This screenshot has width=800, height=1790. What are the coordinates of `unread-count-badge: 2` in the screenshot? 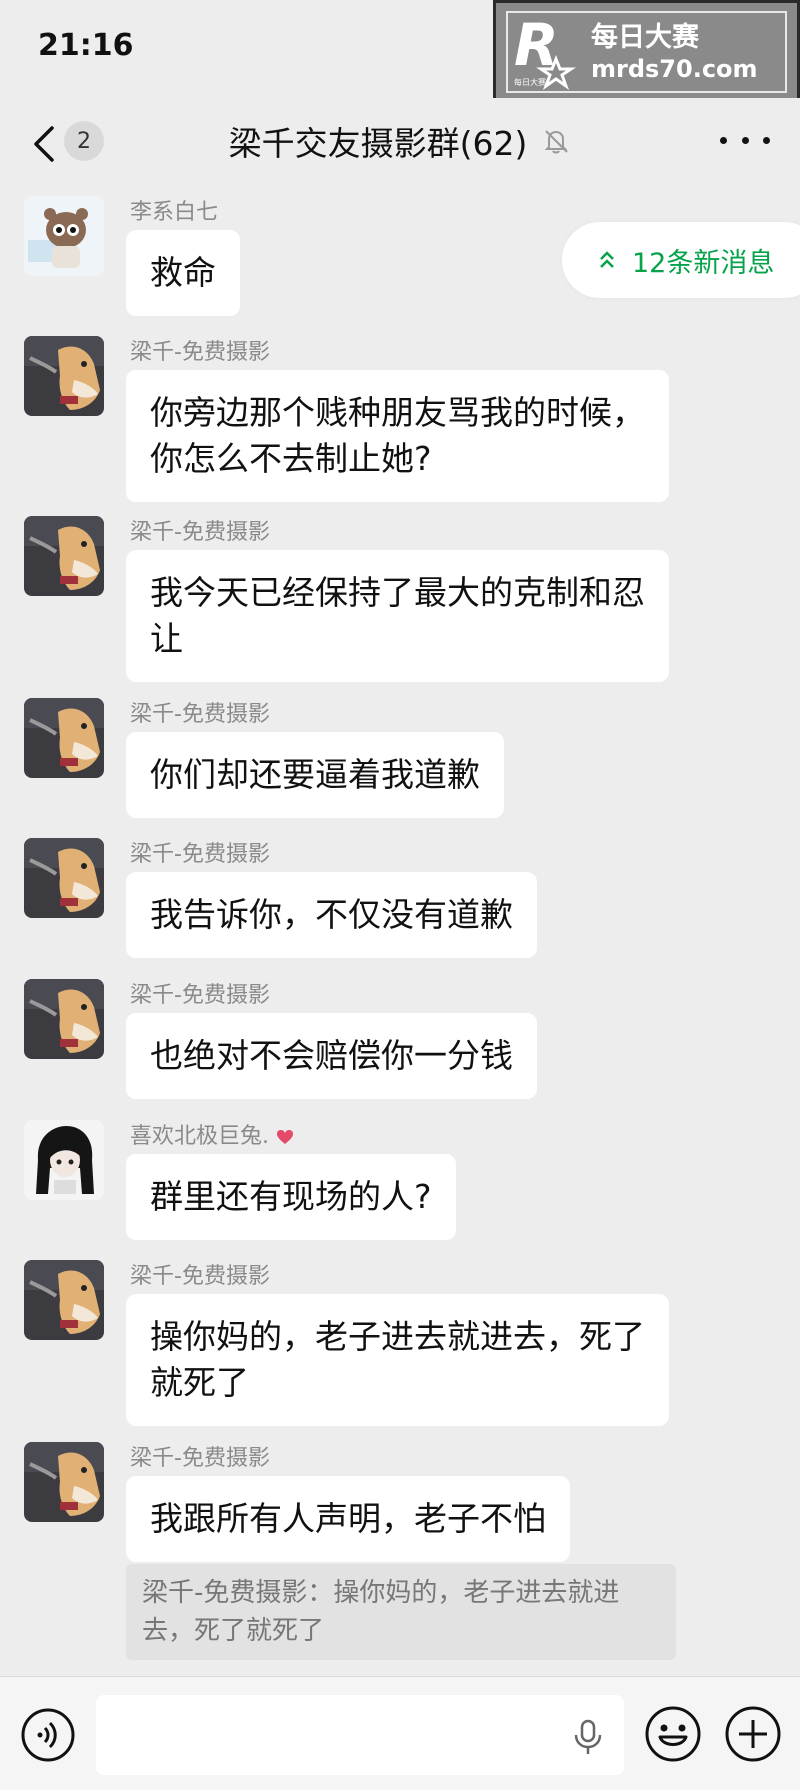 It's located at (84, 141).